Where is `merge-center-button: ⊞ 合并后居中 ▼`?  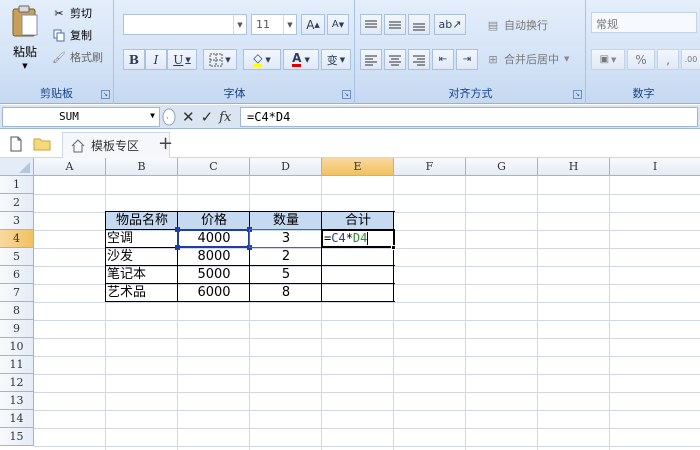
merge-center-button: ⊞ 合并后居中 ▼ is located at coordinates (527, 59).